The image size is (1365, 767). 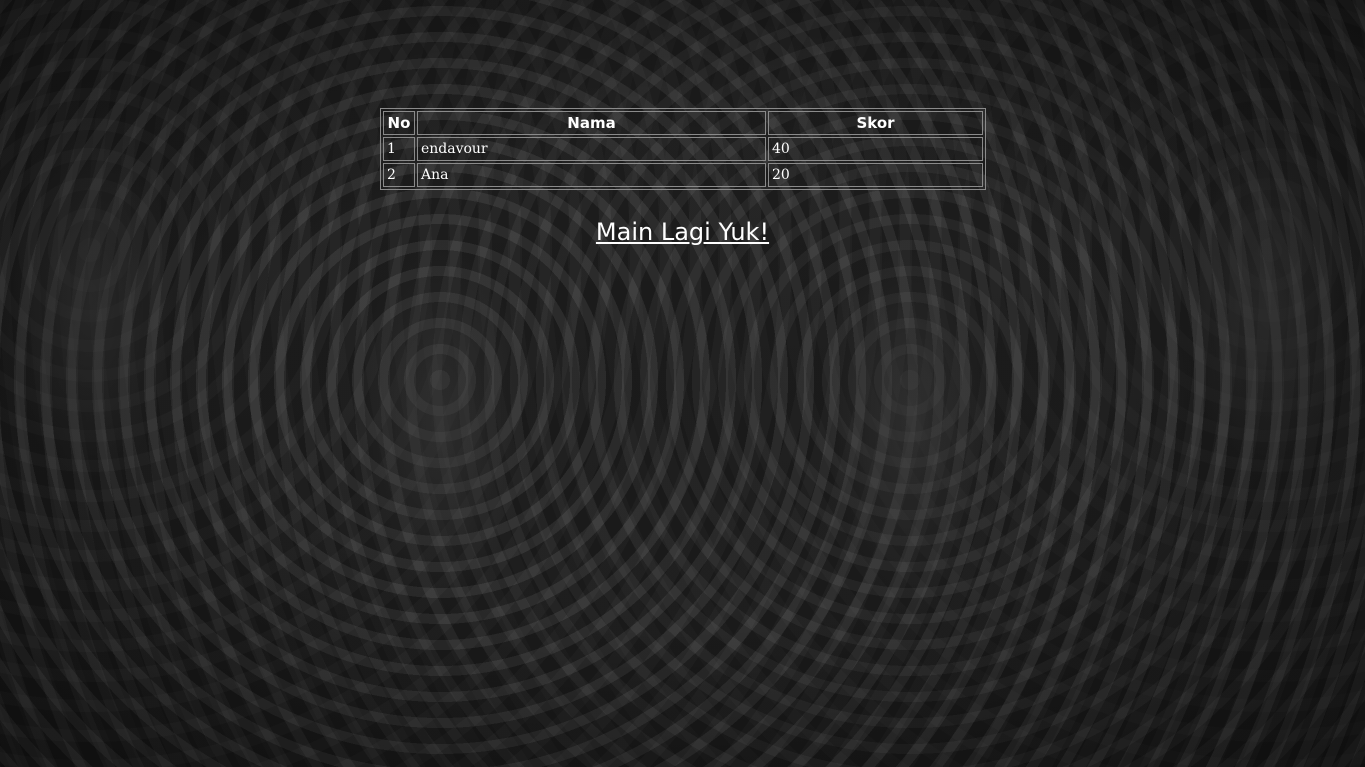 I want to click on play-again-container: Main Lagi Yuk!, so click(x=682, y=232).